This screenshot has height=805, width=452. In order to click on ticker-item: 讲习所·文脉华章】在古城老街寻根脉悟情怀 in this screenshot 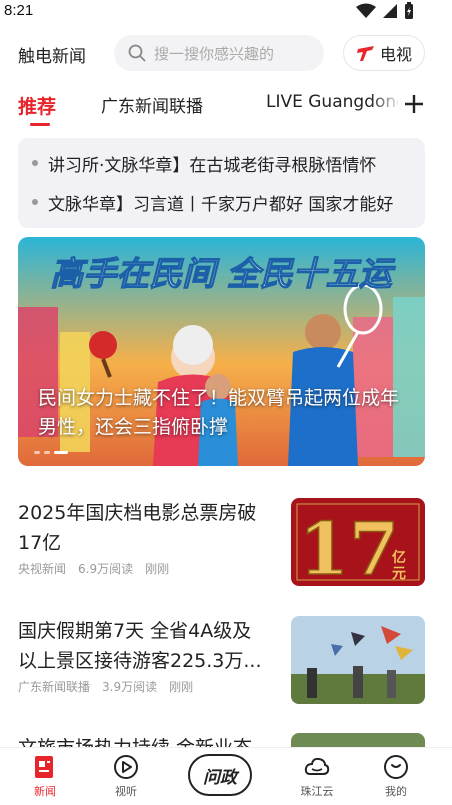, I will do `click(204, 163)`.